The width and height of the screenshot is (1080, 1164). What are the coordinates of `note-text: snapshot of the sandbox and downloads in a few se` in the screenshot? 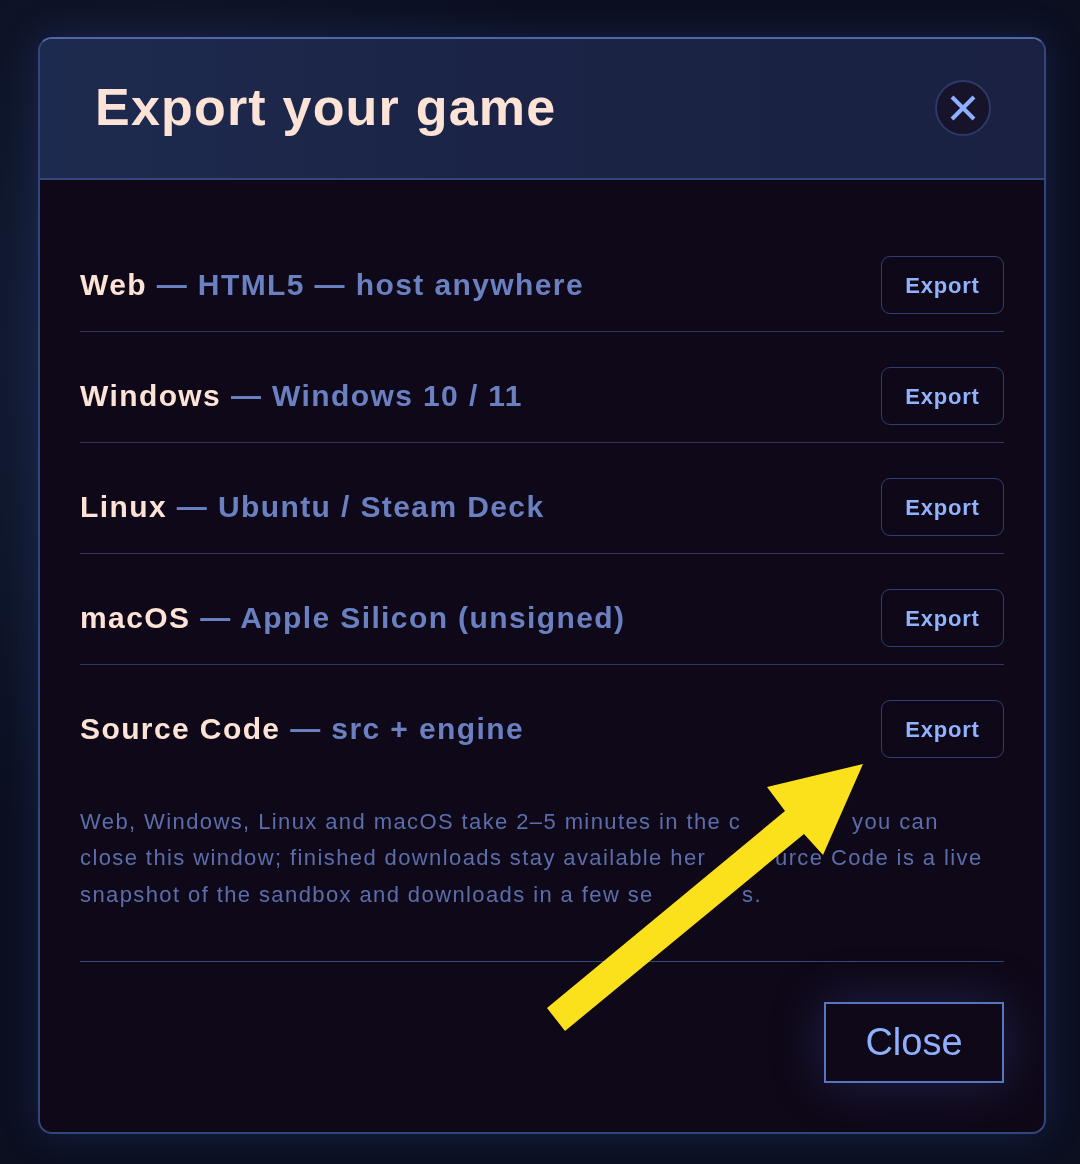 It's located at (367, 894).